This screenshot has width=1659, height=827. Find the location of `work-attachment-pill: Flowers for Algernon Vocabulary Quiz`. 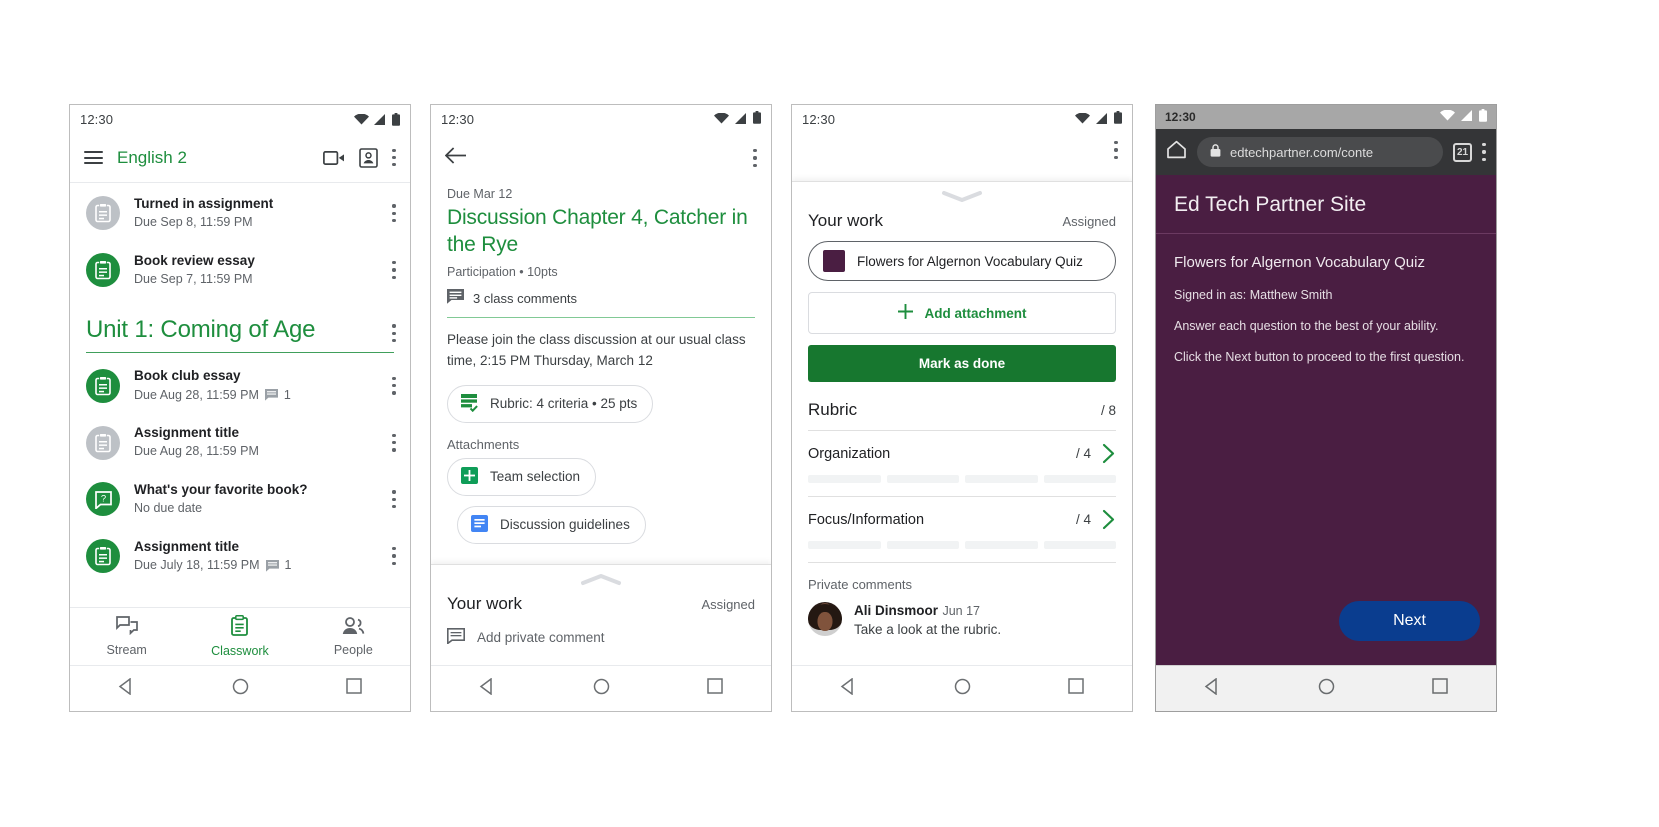

work-attachment-pill: Flowers for Algernon Vocabulary Quiz is located at coordinates (962, 261).